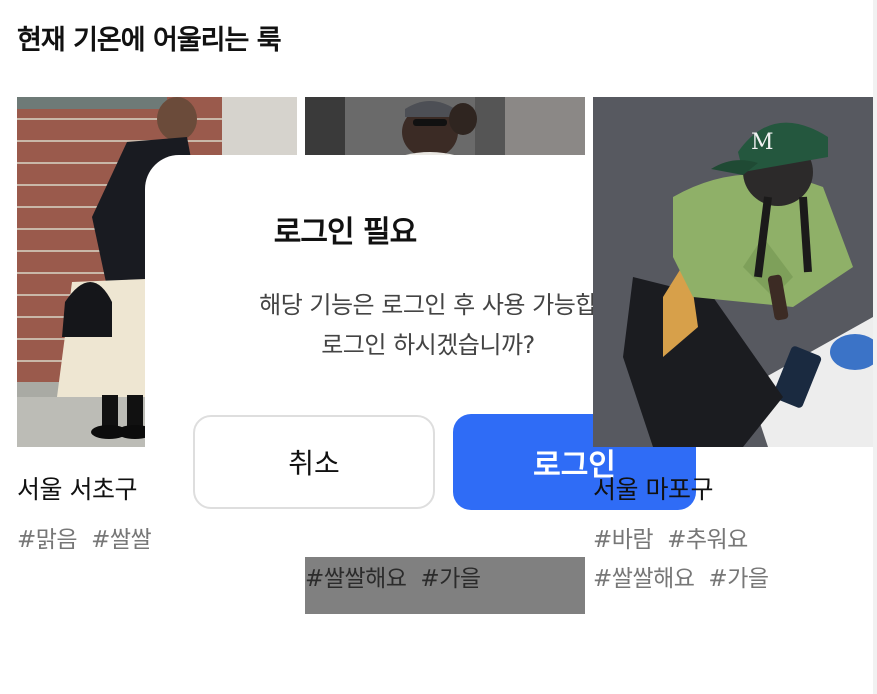 This screenshot has width=877, height=694. I want to click on look-card-1-tags: #맑음 #쌀쌀, so click(91, 537).